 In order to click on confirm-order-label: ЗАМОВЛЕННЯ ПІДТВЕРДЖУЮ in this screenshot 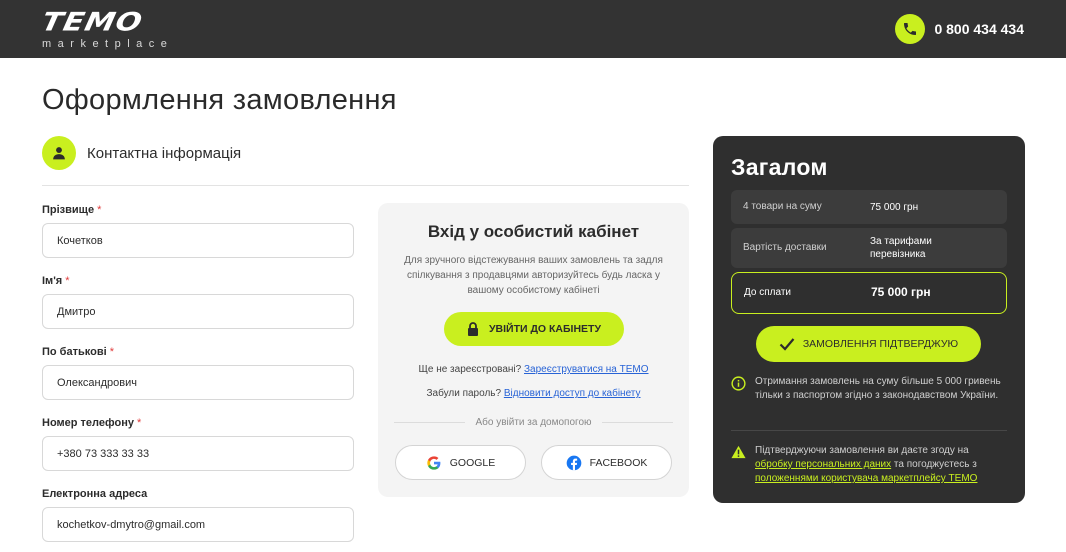, I will do `click(880, 344)`.